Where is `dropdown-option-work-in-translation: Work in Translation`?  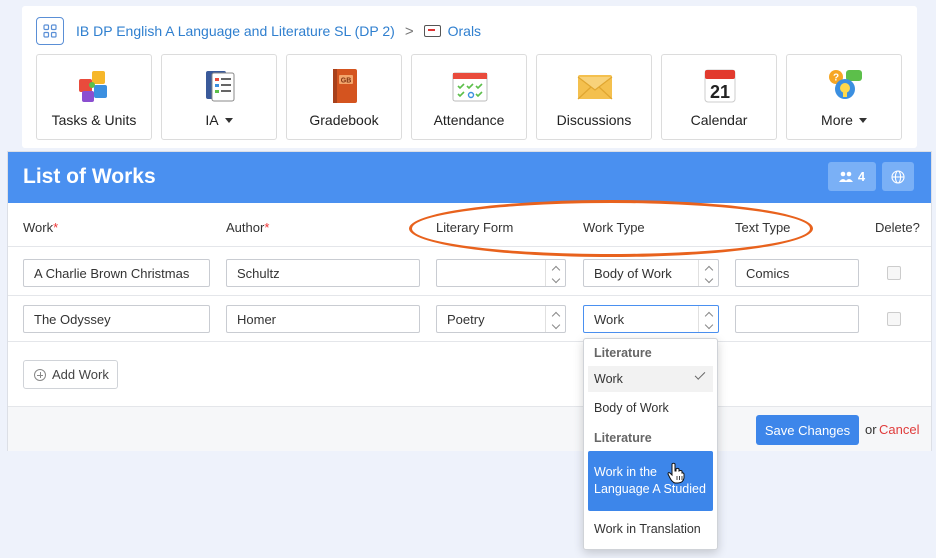
dropdown-option-work-in-translation: Work in Translation is located at coordinates (650, 529).